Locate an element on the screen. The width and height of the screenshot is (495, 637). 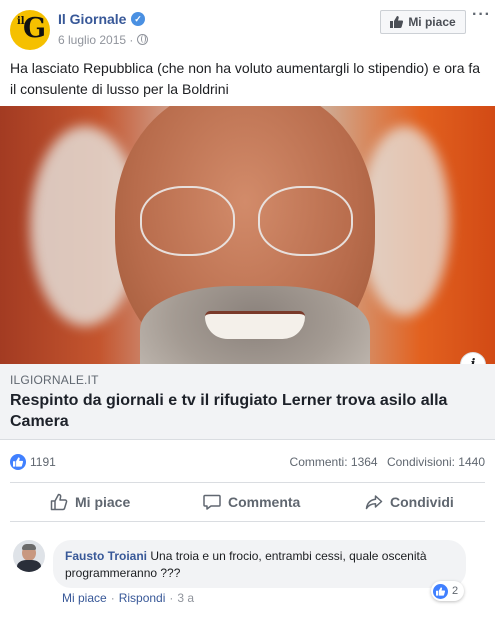
comment-author-link: Fausto Troiani is located at coordinates (106, 556).